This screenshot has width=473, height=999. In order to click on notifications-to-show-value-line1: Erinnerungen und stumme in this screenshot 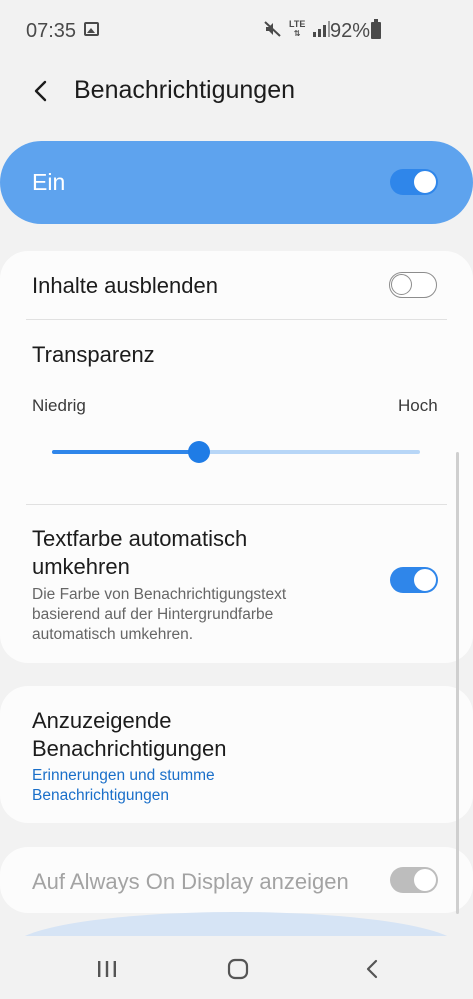, I will do `click(123, 775)`.